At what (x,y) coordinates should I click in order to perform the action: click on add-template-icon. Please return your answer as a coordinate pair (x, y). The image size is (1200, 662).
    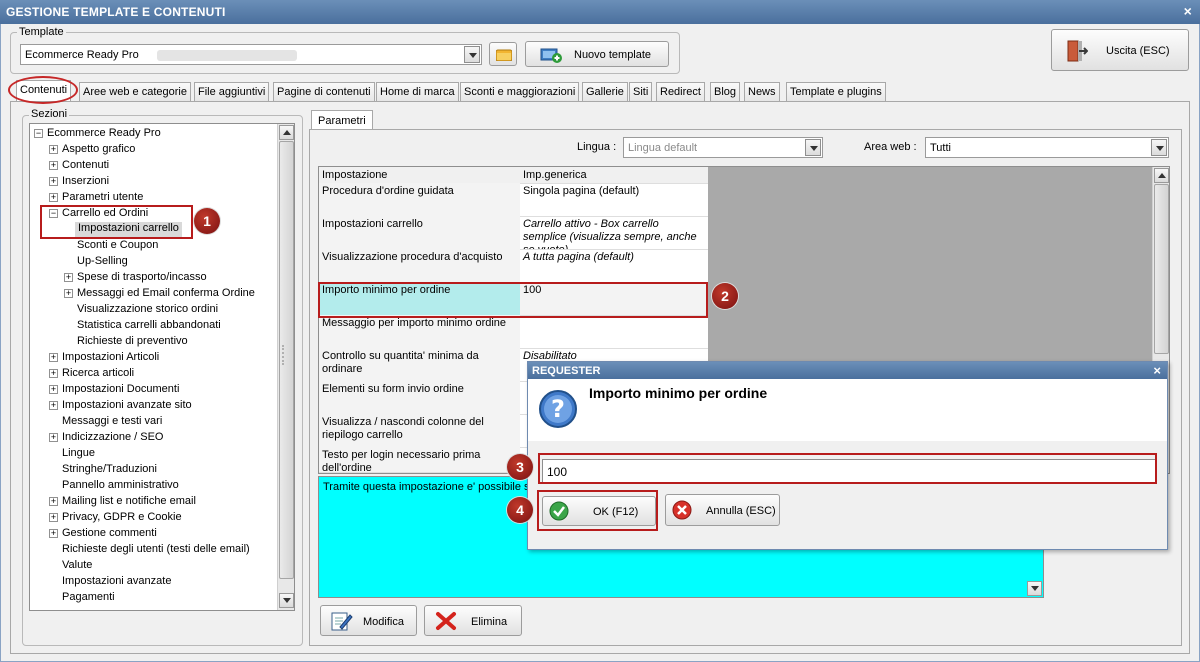
    Looking at the image, I should click on (551, 55).